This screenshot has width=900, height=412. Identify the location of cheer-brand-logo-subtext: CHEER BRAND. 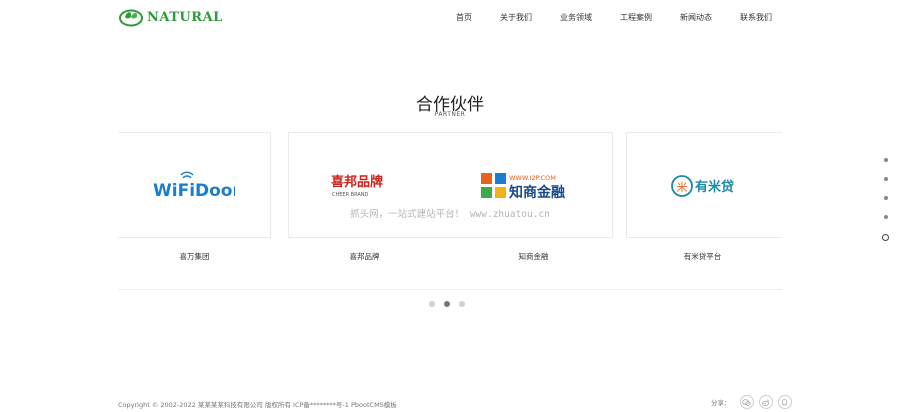
(350, 195).